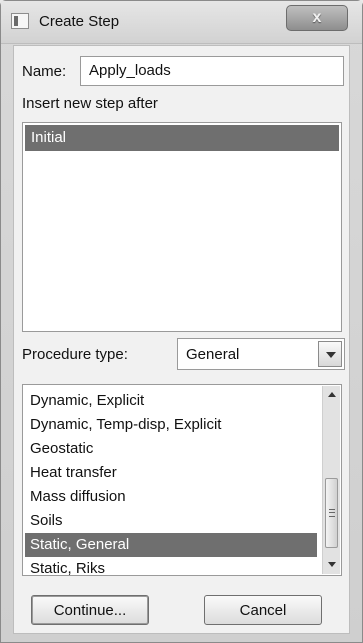  Describe the element at coordinates (44, 71) in the screenshot. I see `name-label: Name:` at that location.